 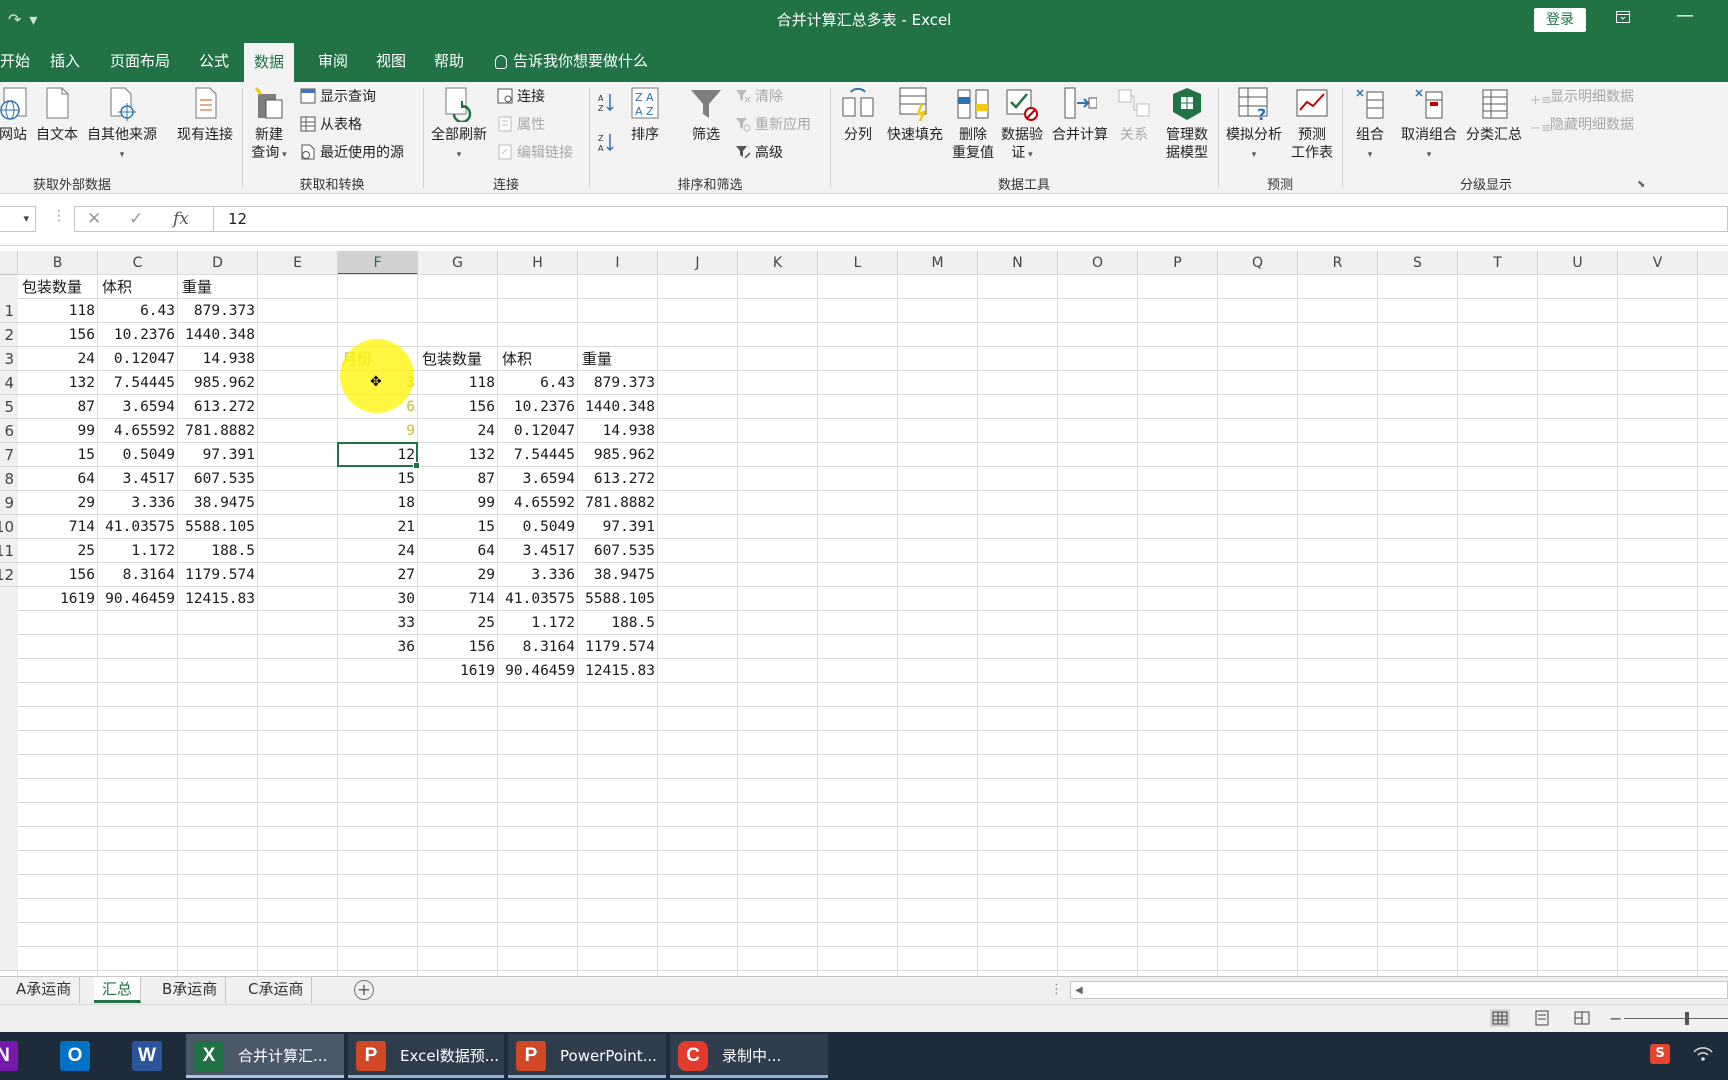 What do you see at coordinates (58, 263) in the screenshot?
I see `column-header-b: B` at bounding box center [58, 263].